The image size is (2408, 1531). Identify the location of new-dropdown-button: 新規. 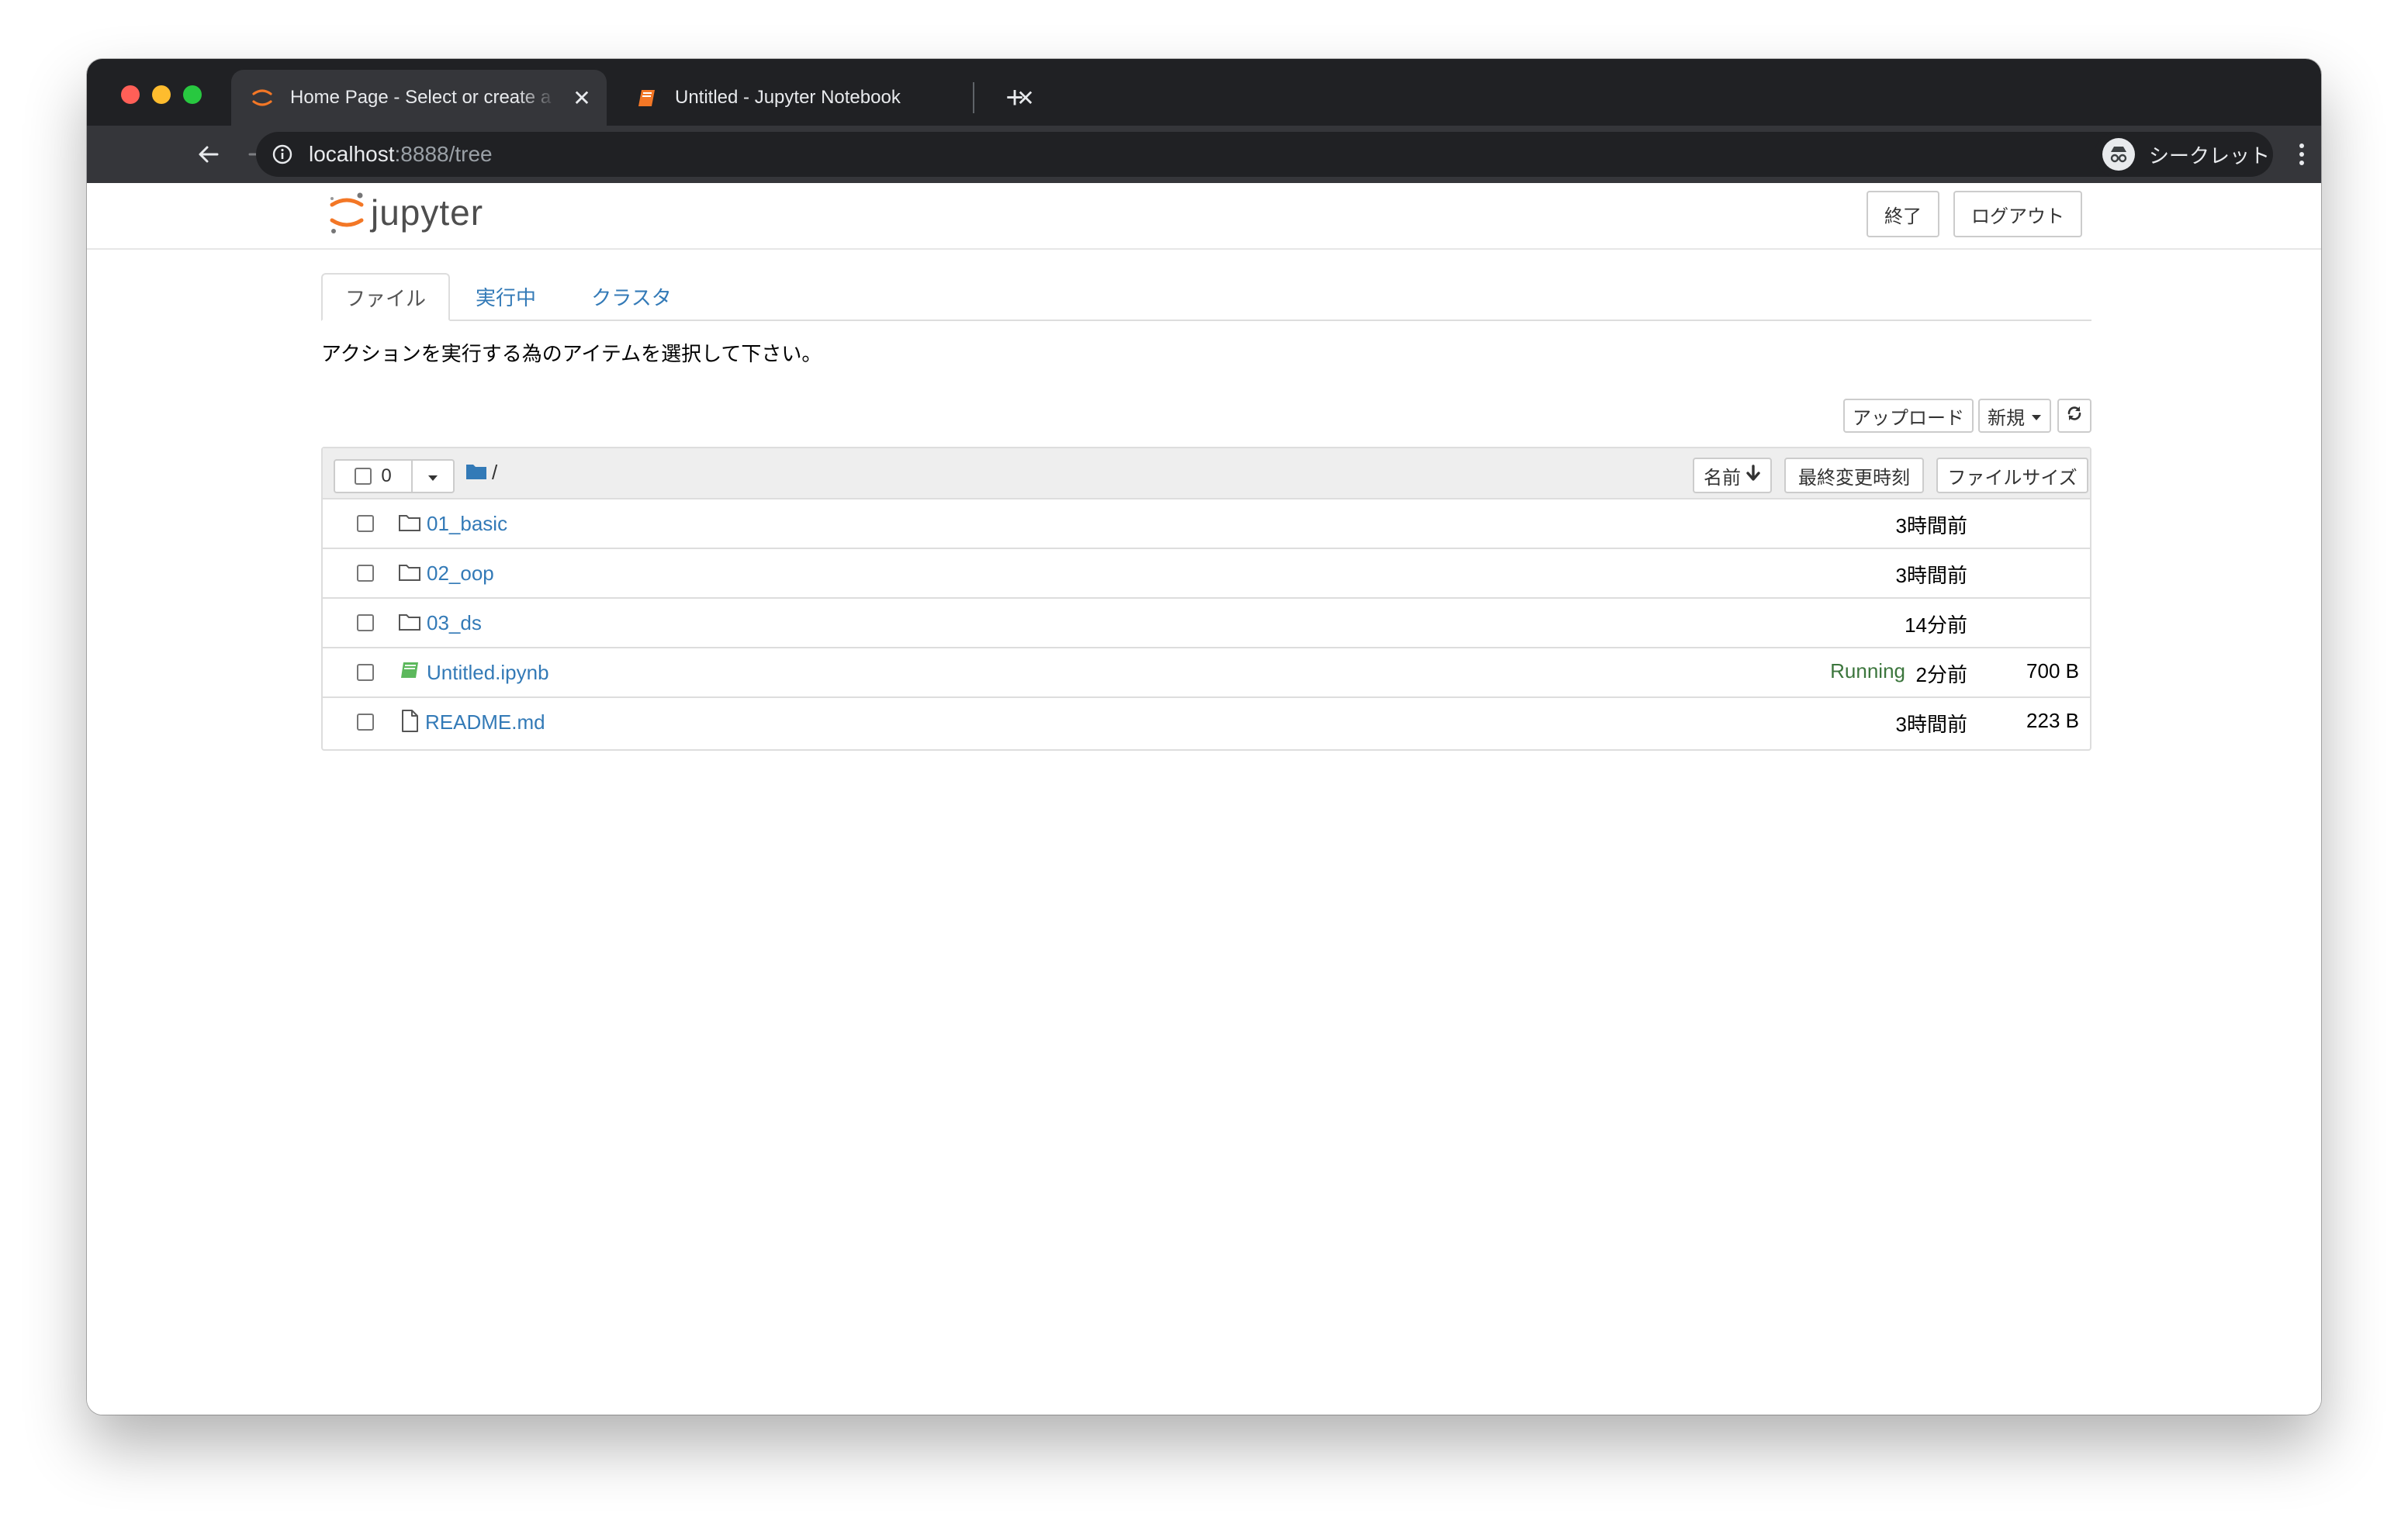
(2014, 416).